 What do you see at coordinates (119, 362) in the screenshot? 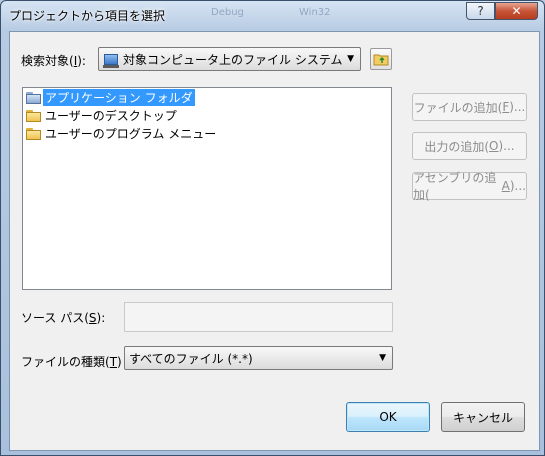
I see `file-type-label-suffix: )` at bounding box center [119, 362].